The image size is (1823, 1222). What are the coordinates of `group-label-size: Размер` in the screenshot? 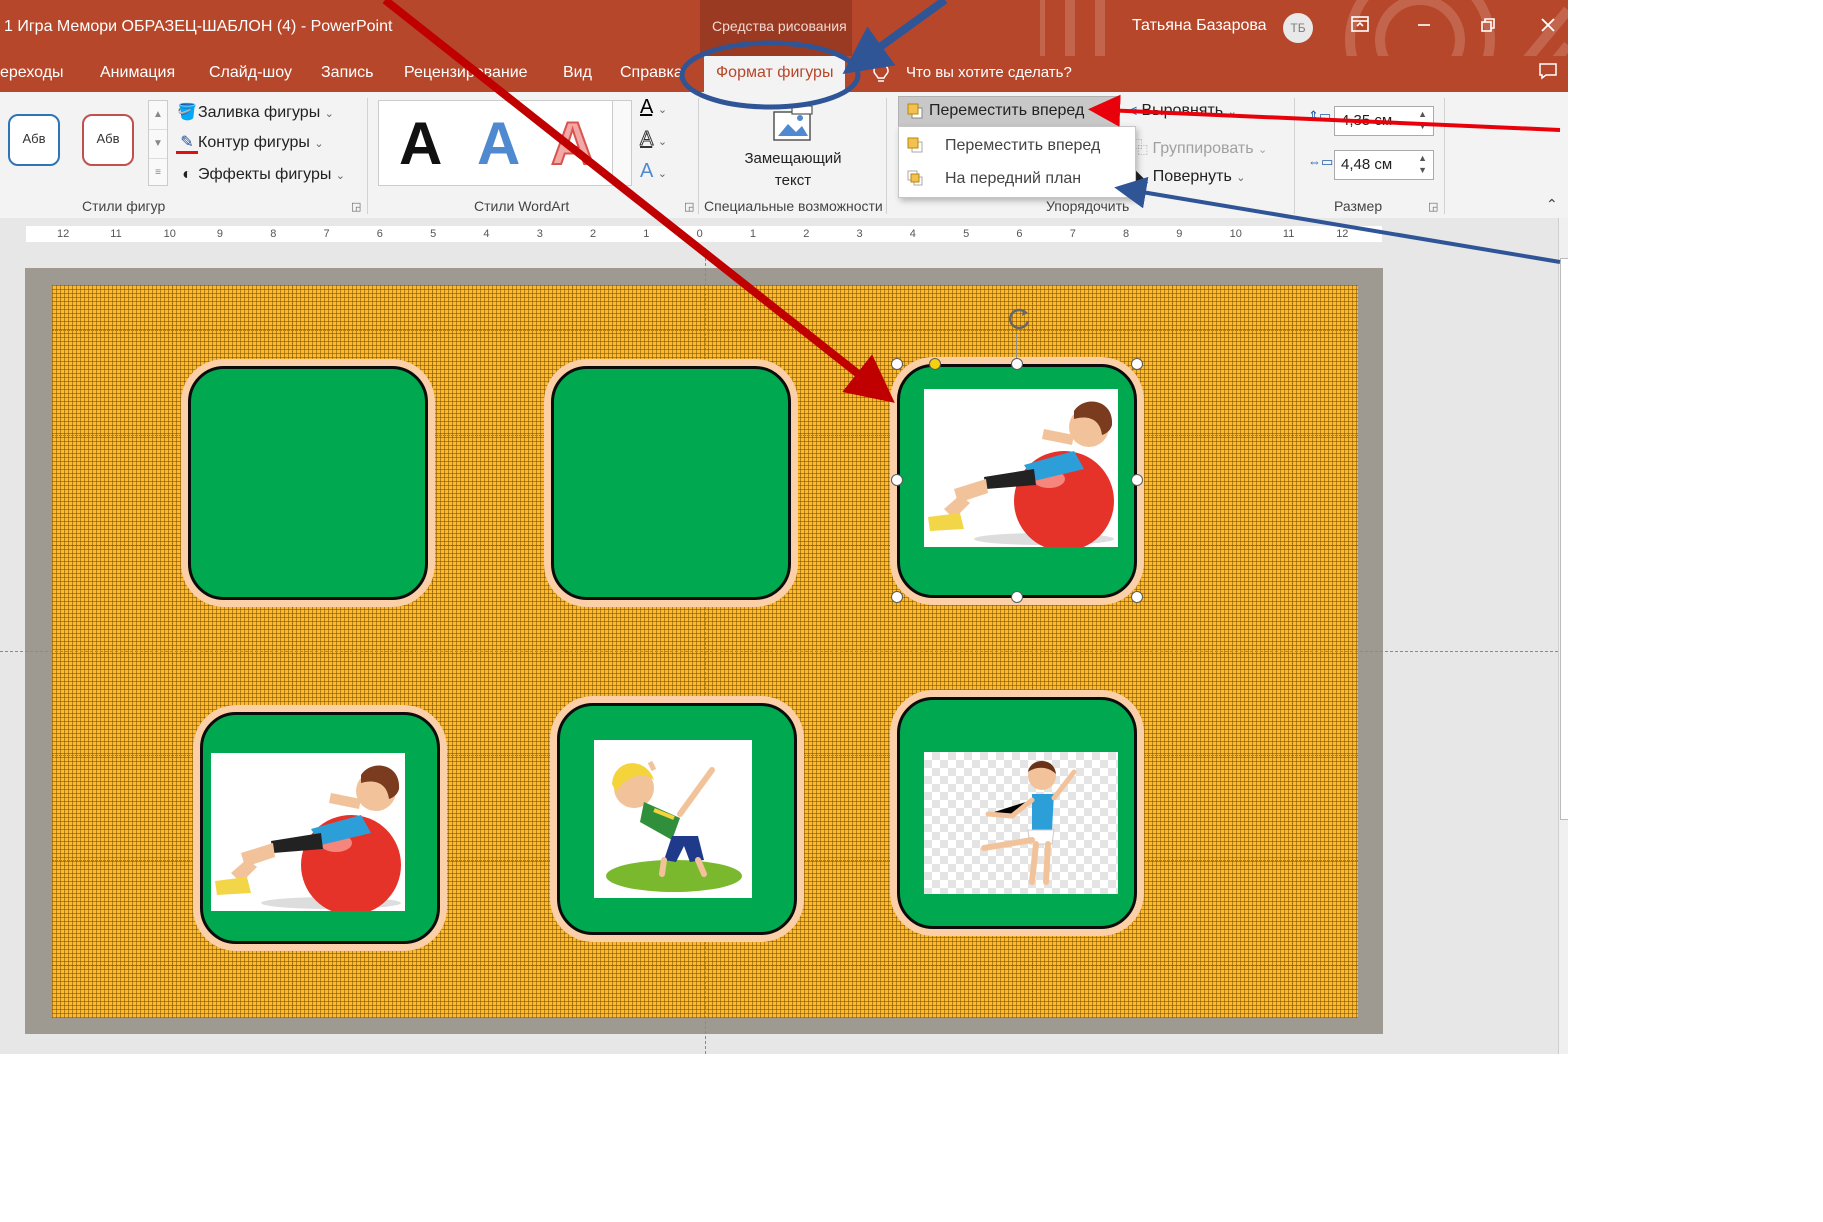 It's located at (1358, 206).